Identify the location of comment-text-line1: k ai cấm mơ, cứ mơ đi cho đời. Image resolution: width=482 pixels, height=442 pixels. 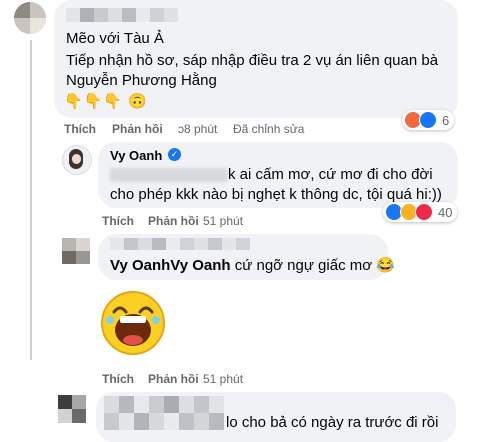
(330, 174).